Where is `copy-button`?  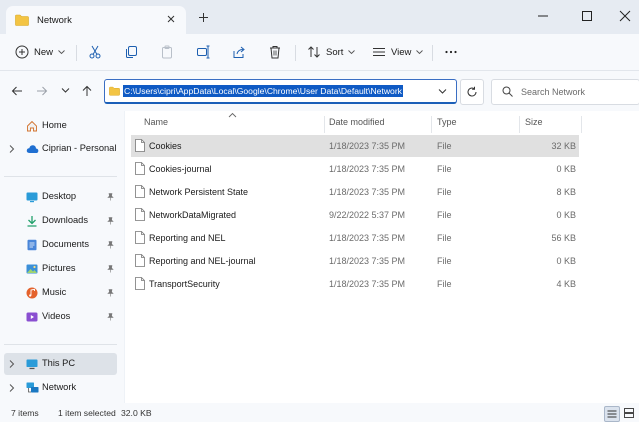 copy-button is located at coordinates (131, 52).